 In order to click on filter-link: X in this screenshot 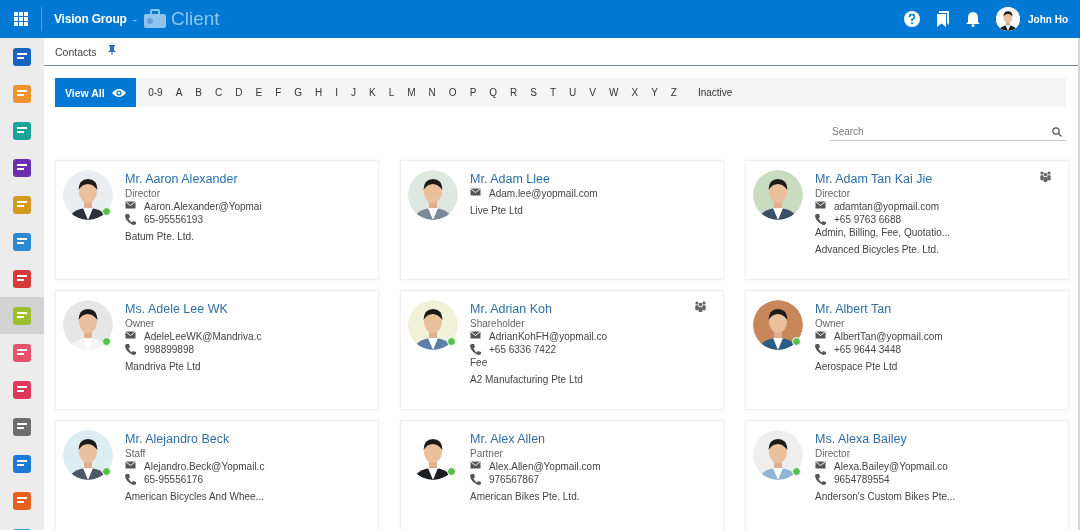, I will do `click(634, 92)`.